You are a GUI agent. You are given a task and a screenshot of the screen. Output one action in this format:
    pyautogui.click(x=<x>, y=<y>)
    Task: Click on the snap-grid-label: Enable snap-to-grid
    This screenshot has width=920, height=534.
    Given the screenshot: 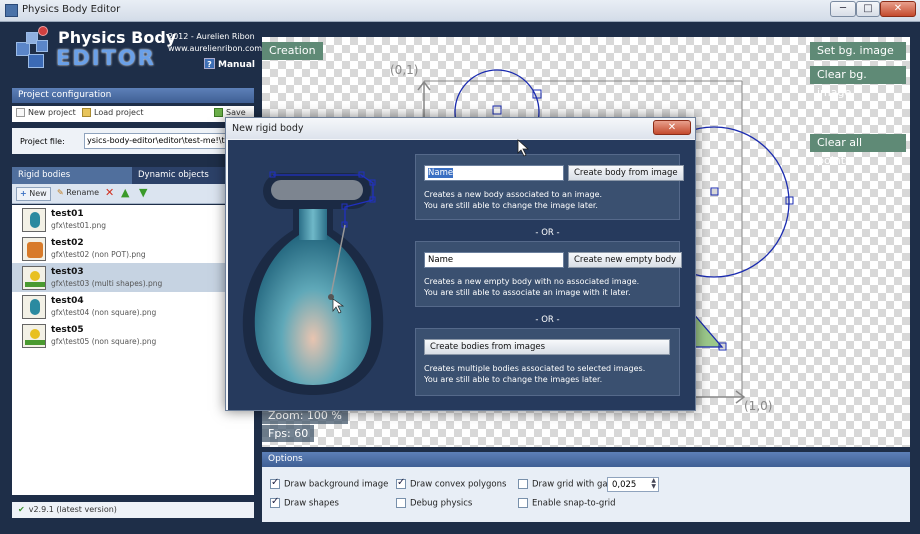 What is the action you would take?
    pyautogui.click(x=574, y=503)
    